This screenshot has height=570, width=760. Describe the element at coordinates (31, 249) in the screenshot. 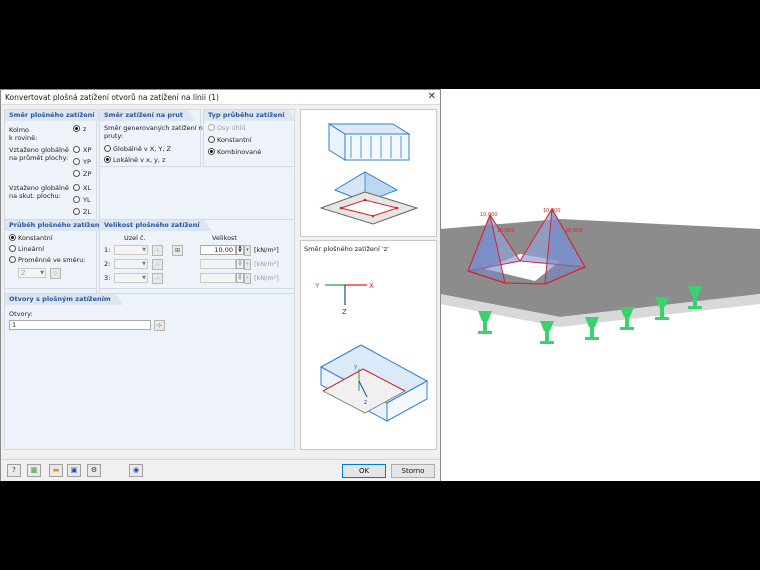

I see `radio-course-linear-label: Lineární` at that location.